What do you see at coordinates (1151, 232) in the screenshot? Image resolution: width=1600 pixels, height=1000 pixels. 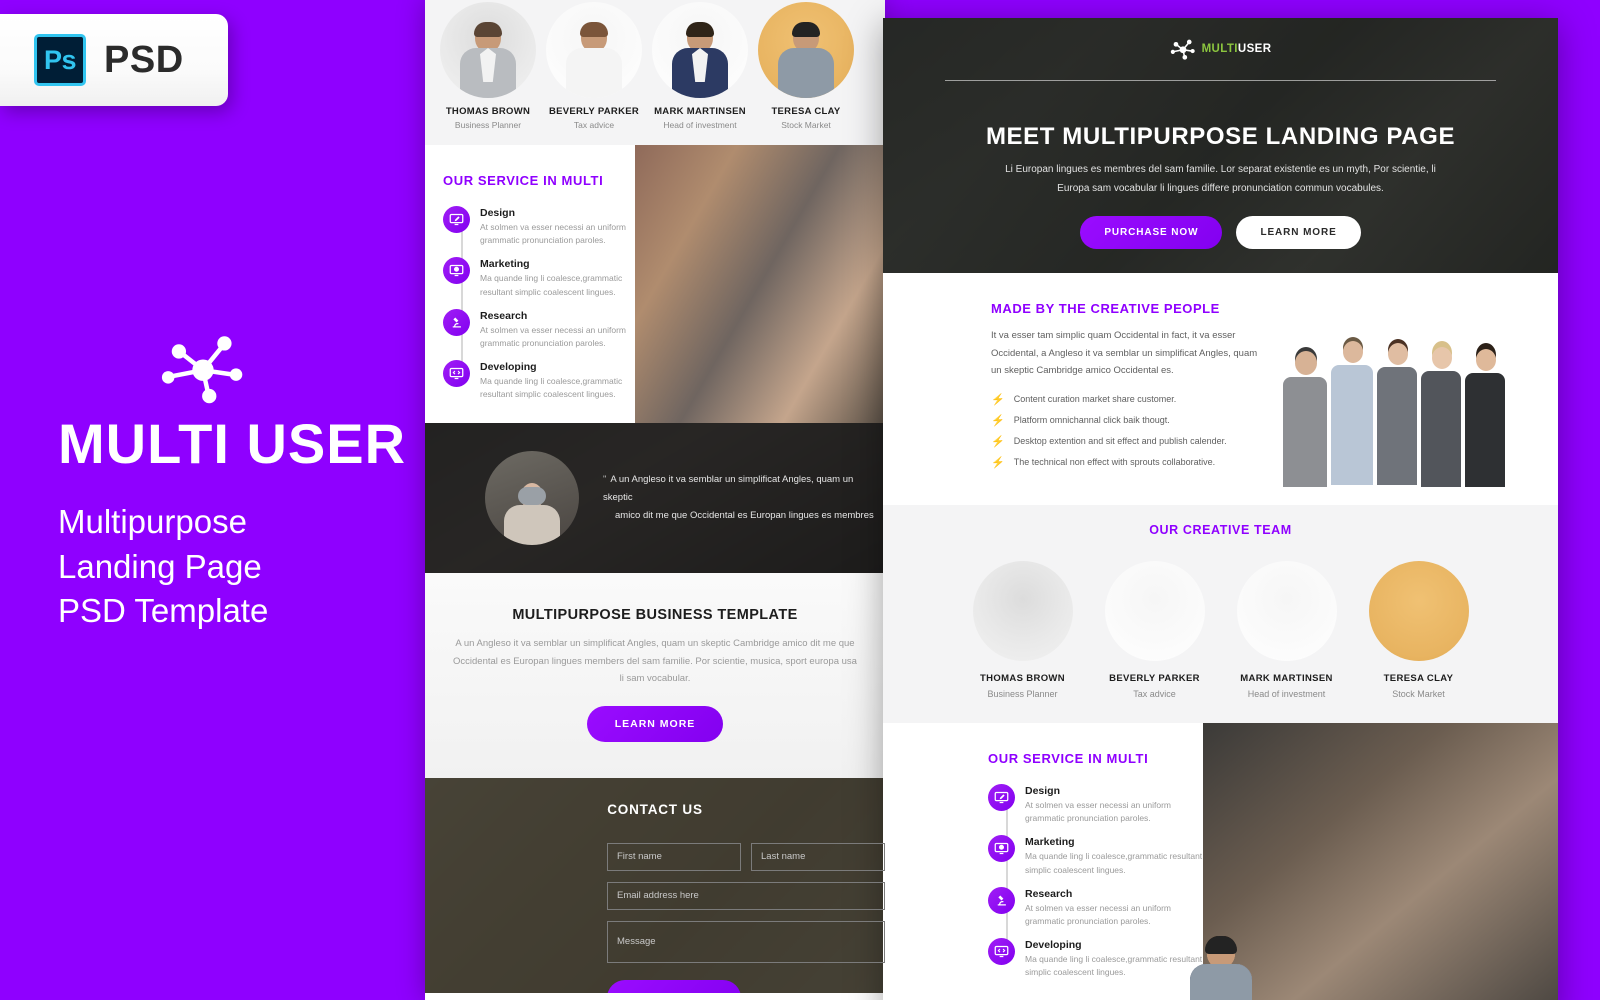 I see `purchase-now-button: PURCHASE NOW` at bounding box center [1151, 232].